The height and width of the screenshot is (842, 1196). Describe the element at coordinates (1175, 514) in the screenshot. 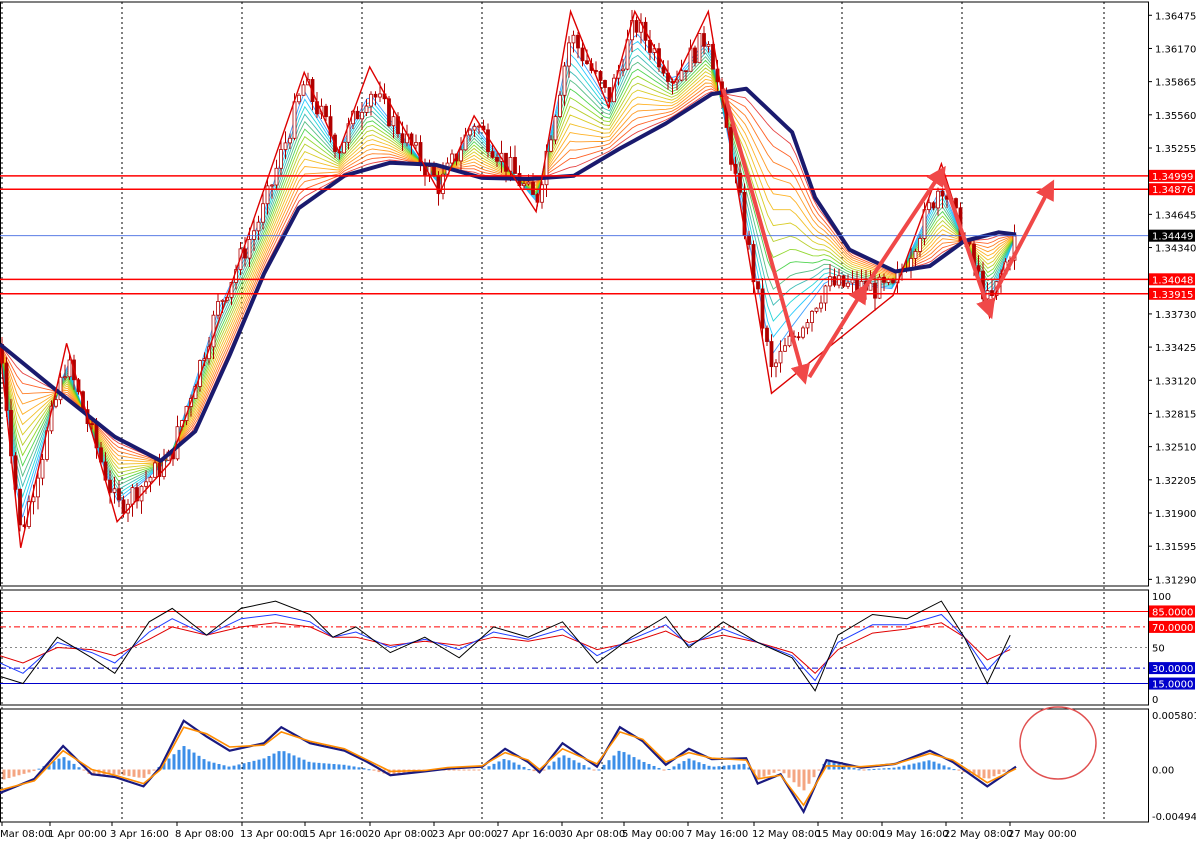

I see `price-tick-label: 1.31900` at that location.